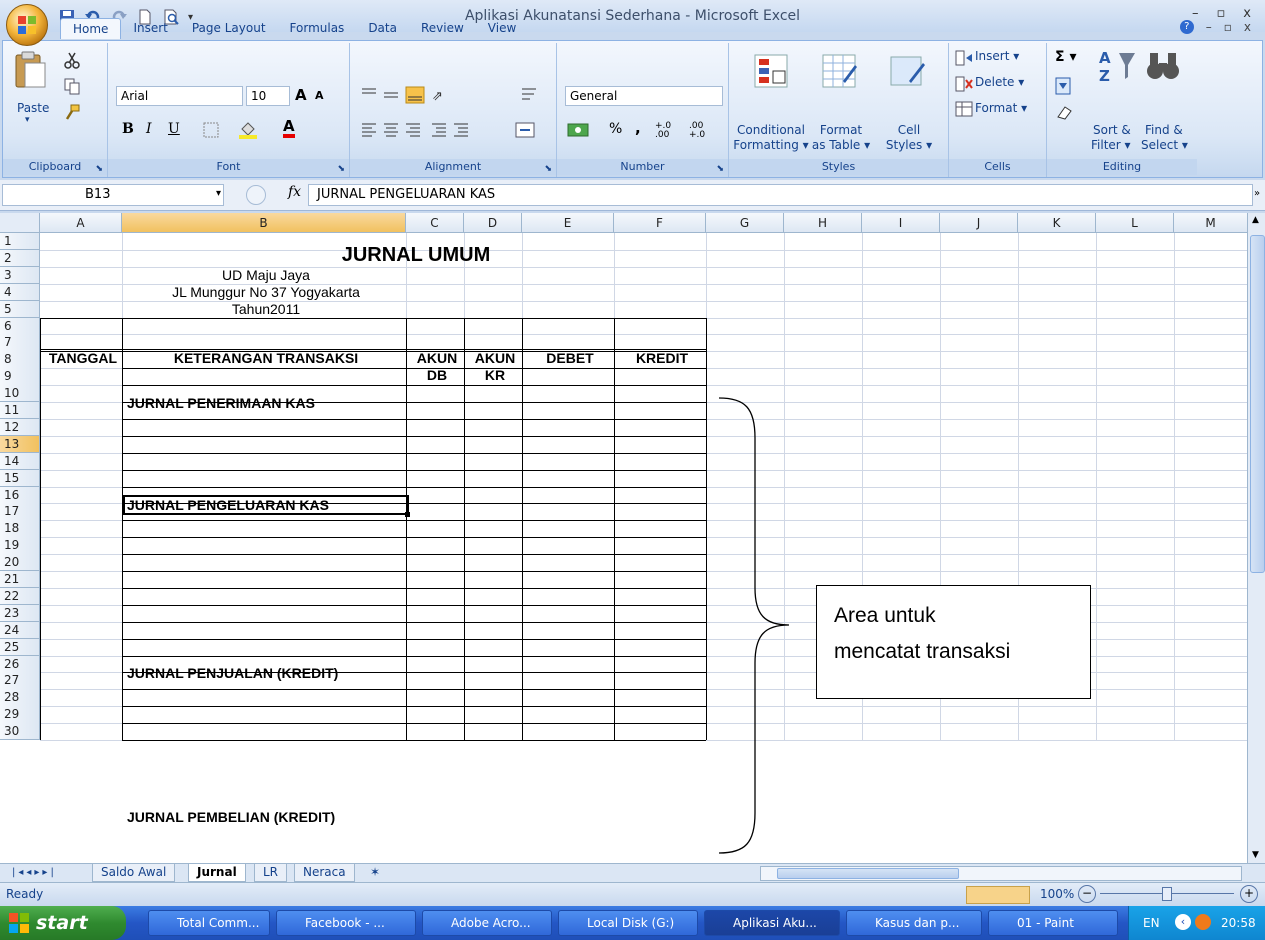 The width and height of the screenshot is (1265, 940). What do you see at coordinates (570, 358) in the screenshot?
I see `header-debet: DEBET` at bounding box center [570, 358].